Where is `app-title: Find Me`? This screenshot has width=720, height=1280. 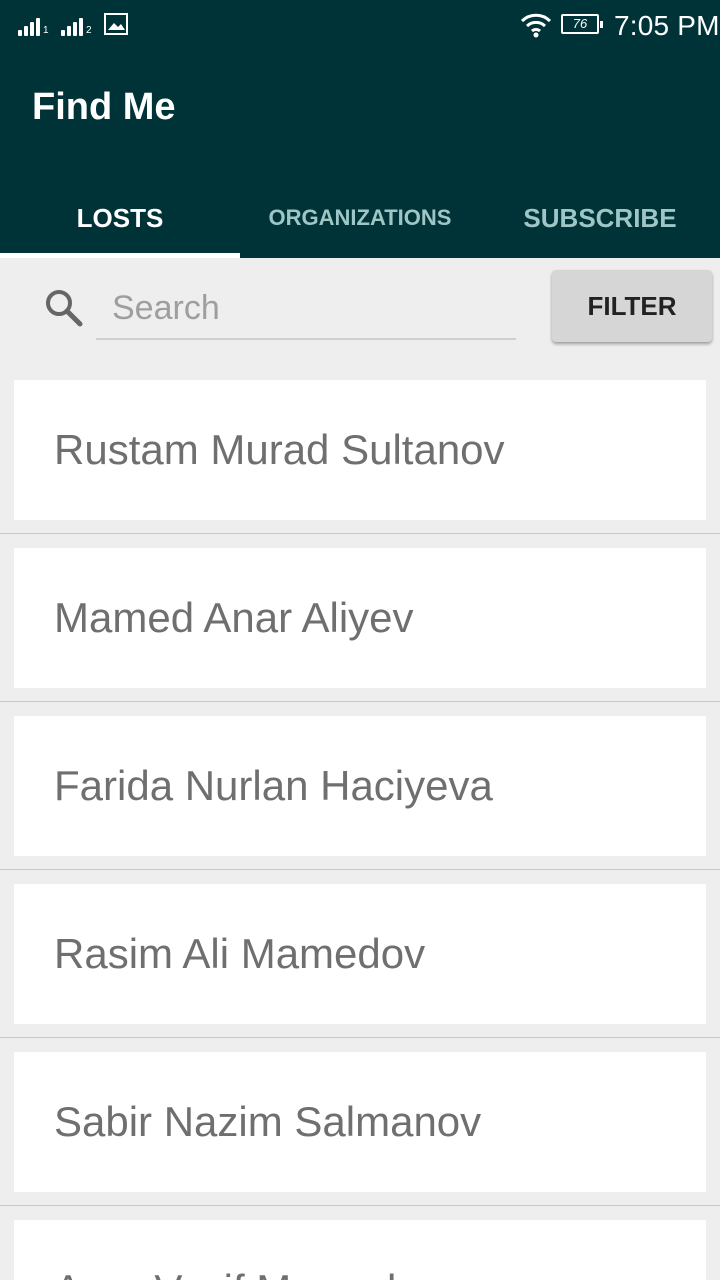 app-title: Find Me is located at coordinates (104, 107).